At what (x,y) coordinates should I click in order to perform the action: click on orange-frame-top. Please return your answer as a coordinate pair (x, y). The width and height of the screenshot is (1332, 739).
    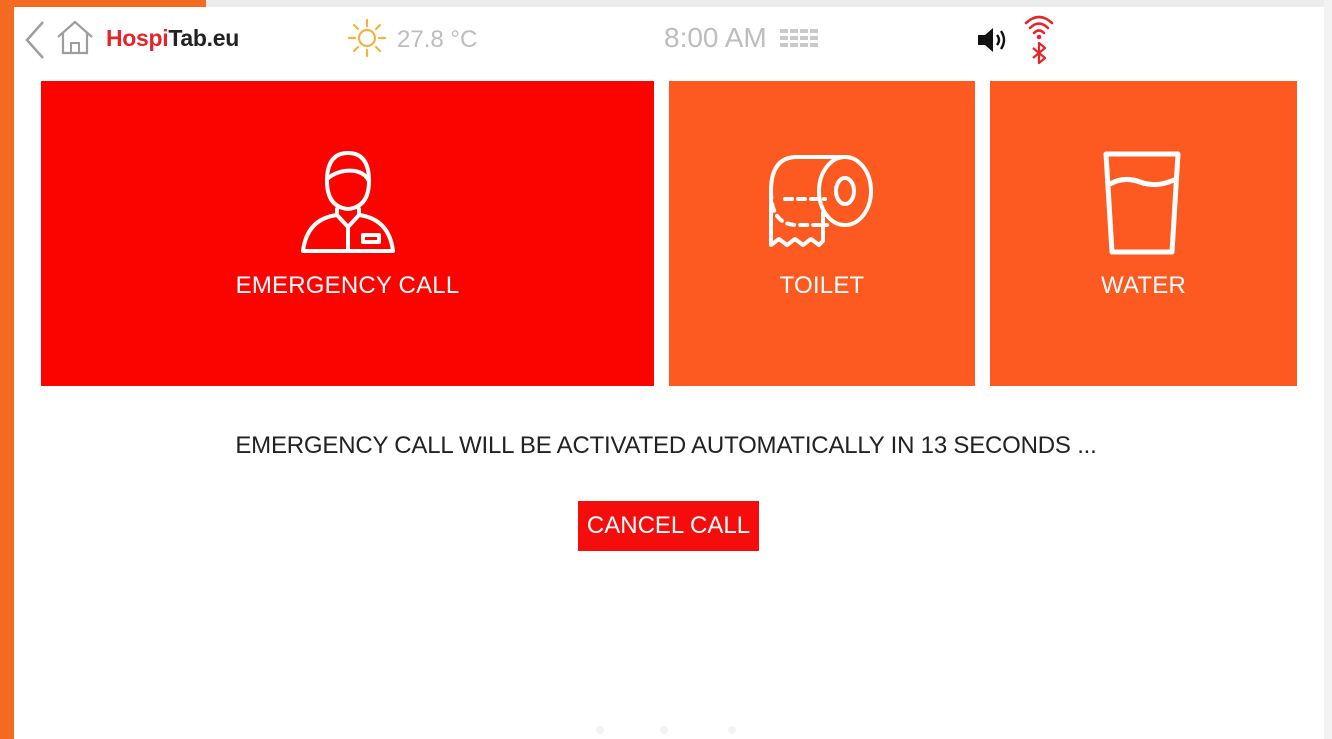
    Looking at the image, I should click on (103, 3).